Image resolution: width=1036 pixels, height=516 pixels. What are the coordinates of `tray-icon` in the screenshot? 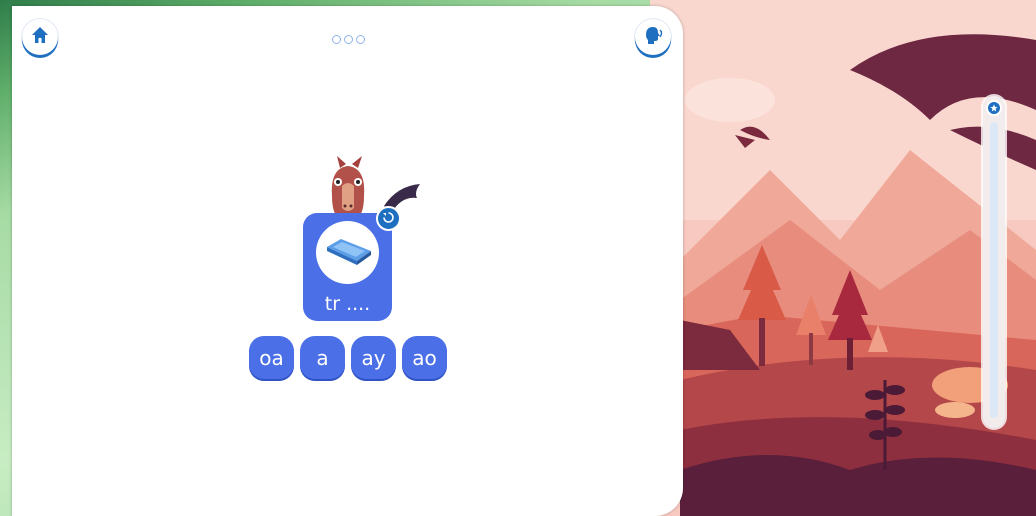 It's located at (348, 253).